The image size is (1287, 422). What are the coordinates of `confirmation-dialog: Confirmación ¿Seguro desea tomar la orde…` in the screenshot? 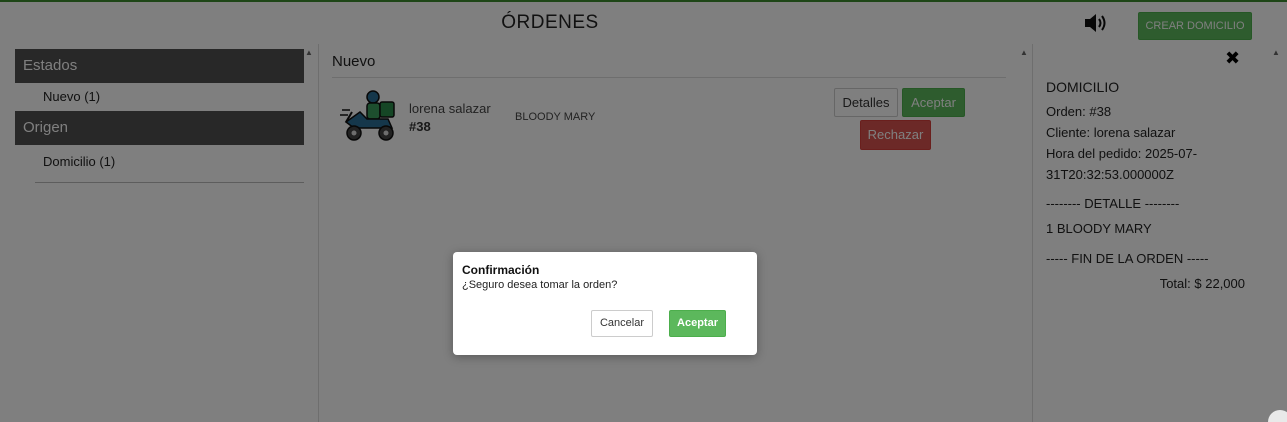 It's located at (605, 303).